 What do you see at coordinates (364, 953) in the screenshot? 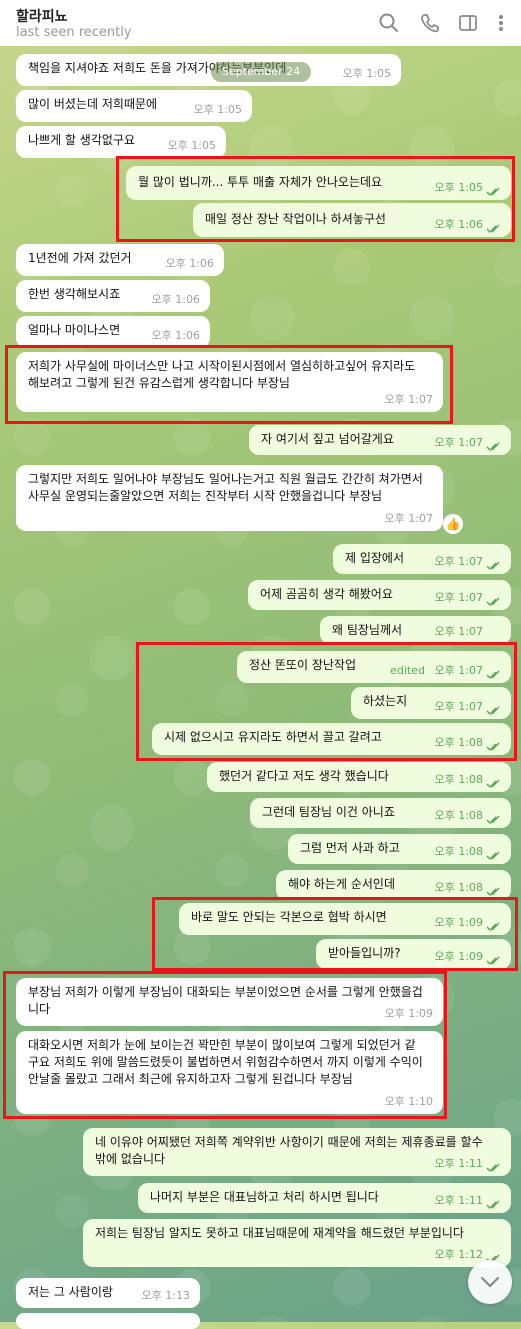
I see `message-text: 받아들입니까?` at bounding box center [364, 953].